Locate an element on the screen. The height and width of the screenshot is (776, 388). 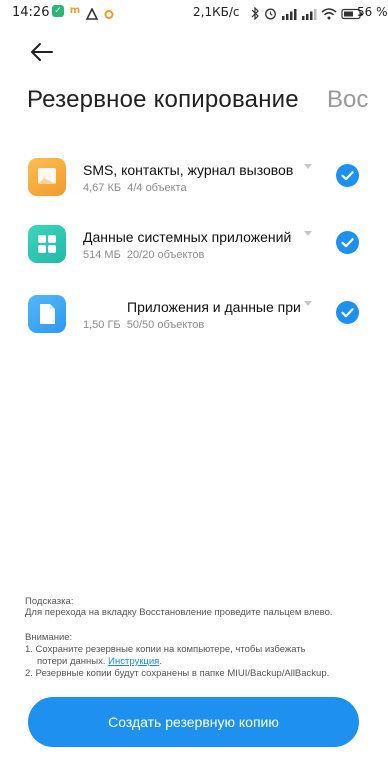
tab-strip: Резервное копирование Вос is located at coordinates (194, 102).